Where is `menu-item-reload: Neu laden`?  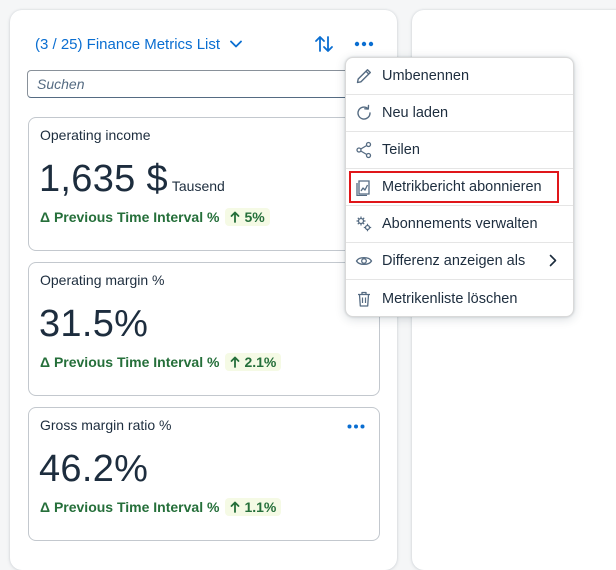
menu-item-reload: Neu laden is located at coordinates (459, 113).